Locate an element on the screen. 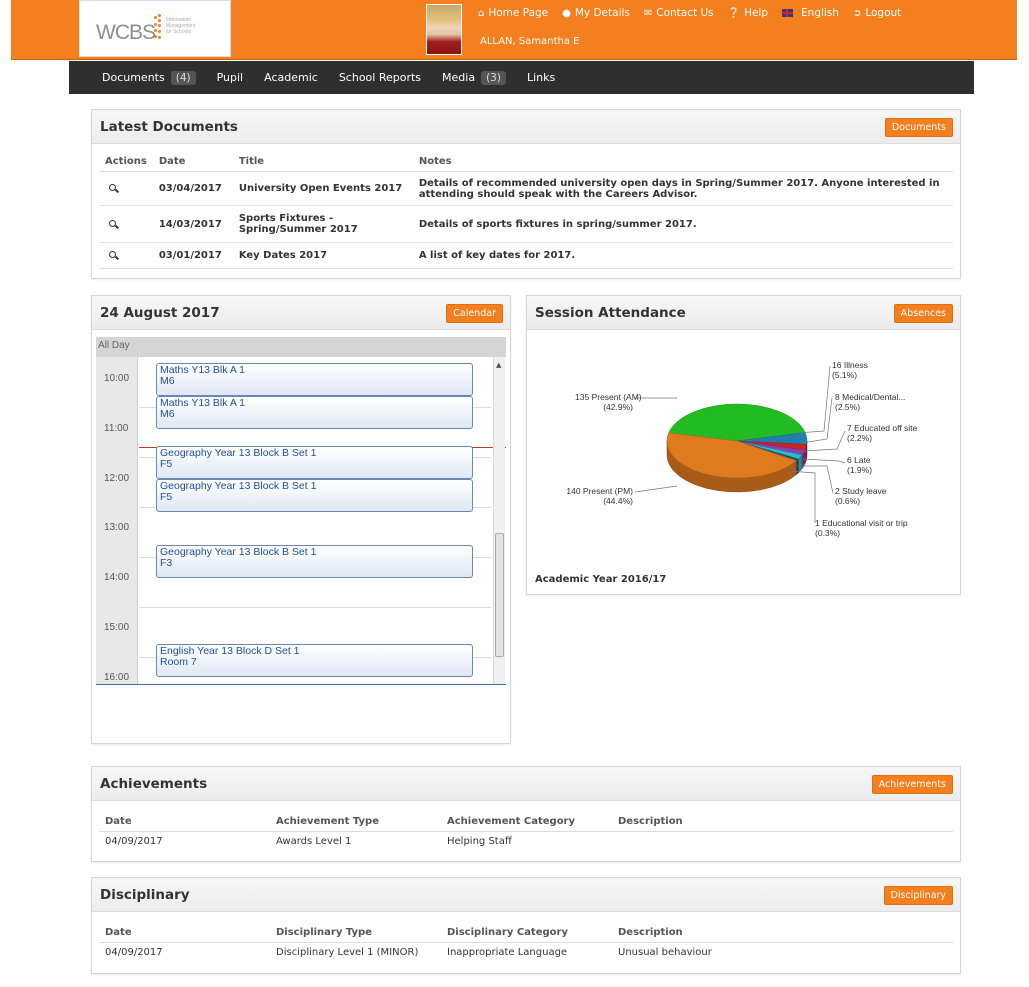 This screenshot has width=1029, height=987. navbar-item-pupil: Pupil is located at coordinates (230, 77).